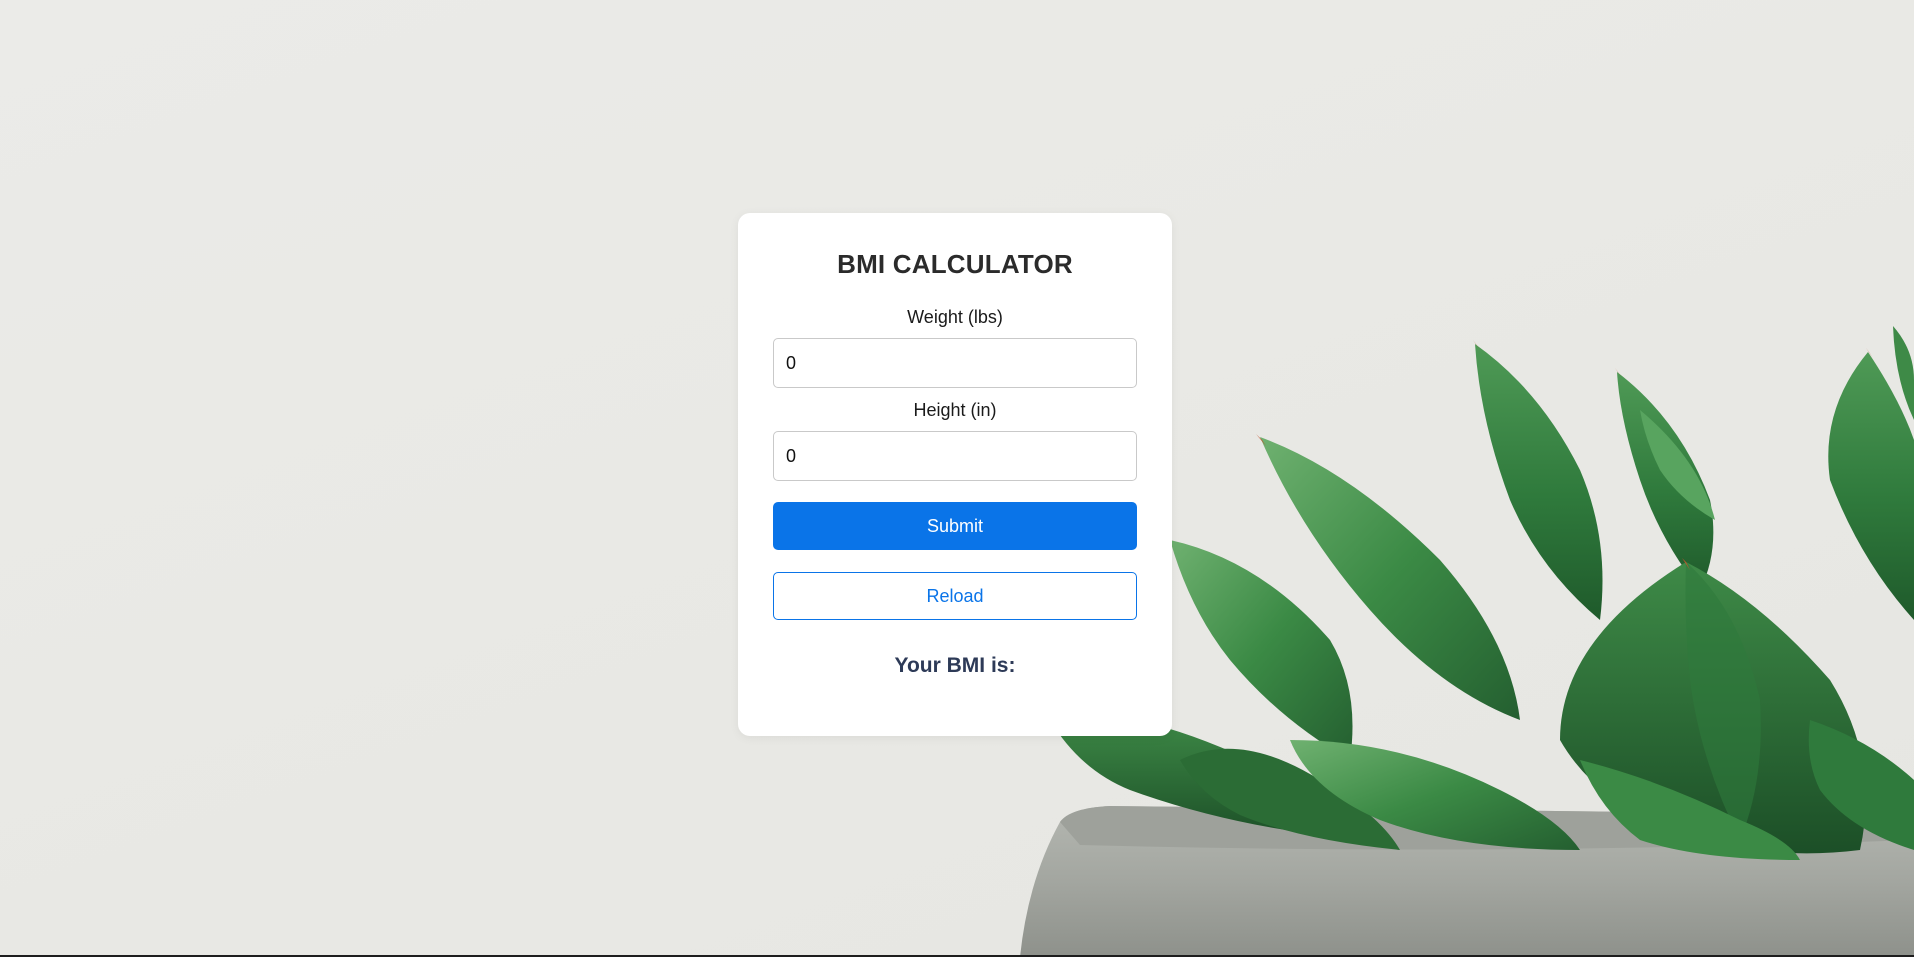 The width and height of the screenshot is (1914, 957). What do you see at coordinates (955, 317) in the screenshot?
I see `weight-label: Weight (lbs)` at bounding box center [955, 317].